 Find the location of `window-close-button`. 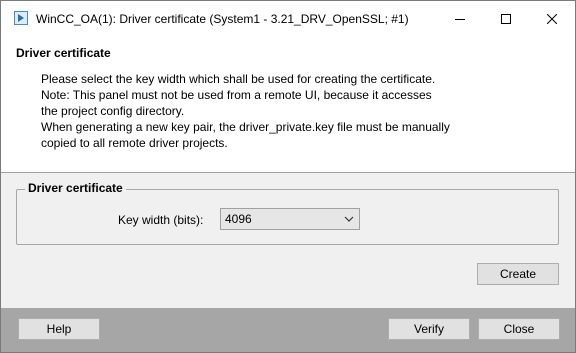

window-close-button is located at coordinates (552, 19).